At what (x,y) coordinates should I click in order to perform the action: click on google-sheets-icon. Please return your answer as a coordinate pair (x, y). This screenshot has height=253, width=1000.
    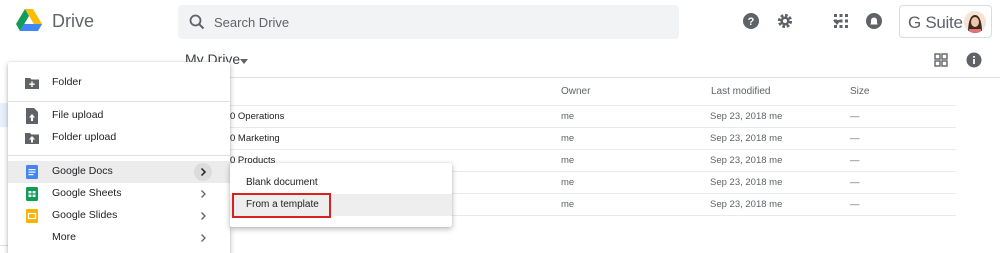
    Looking at the image, I should click on (32, 194).